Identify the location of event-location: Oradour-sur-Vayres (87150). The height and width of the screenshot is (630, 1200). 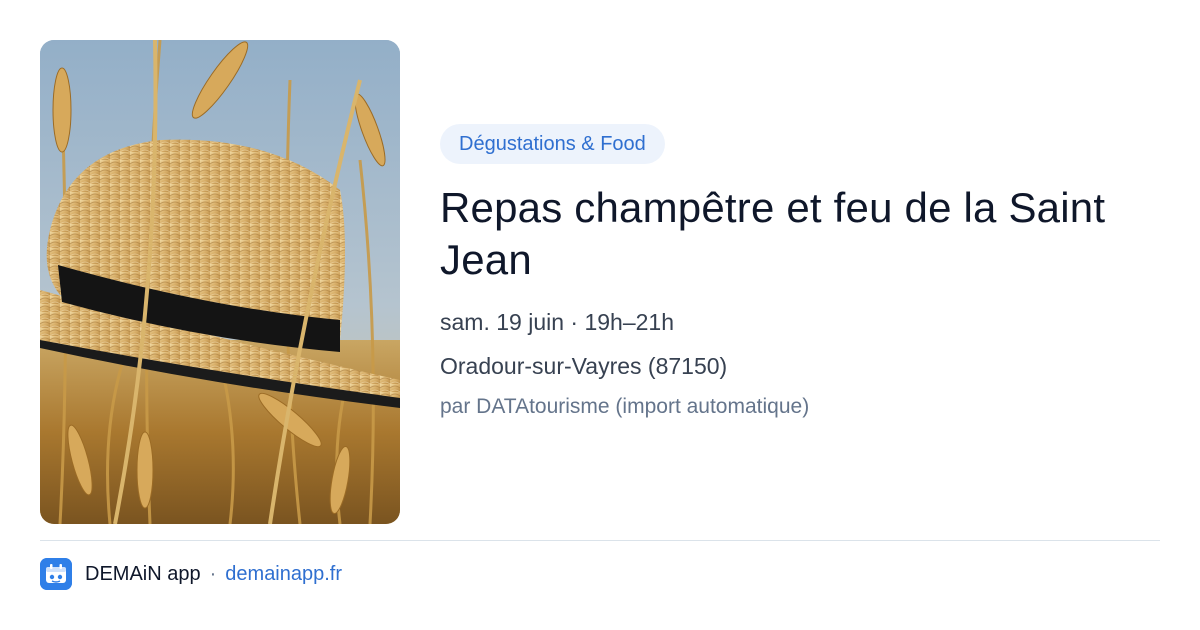
(584, 366).